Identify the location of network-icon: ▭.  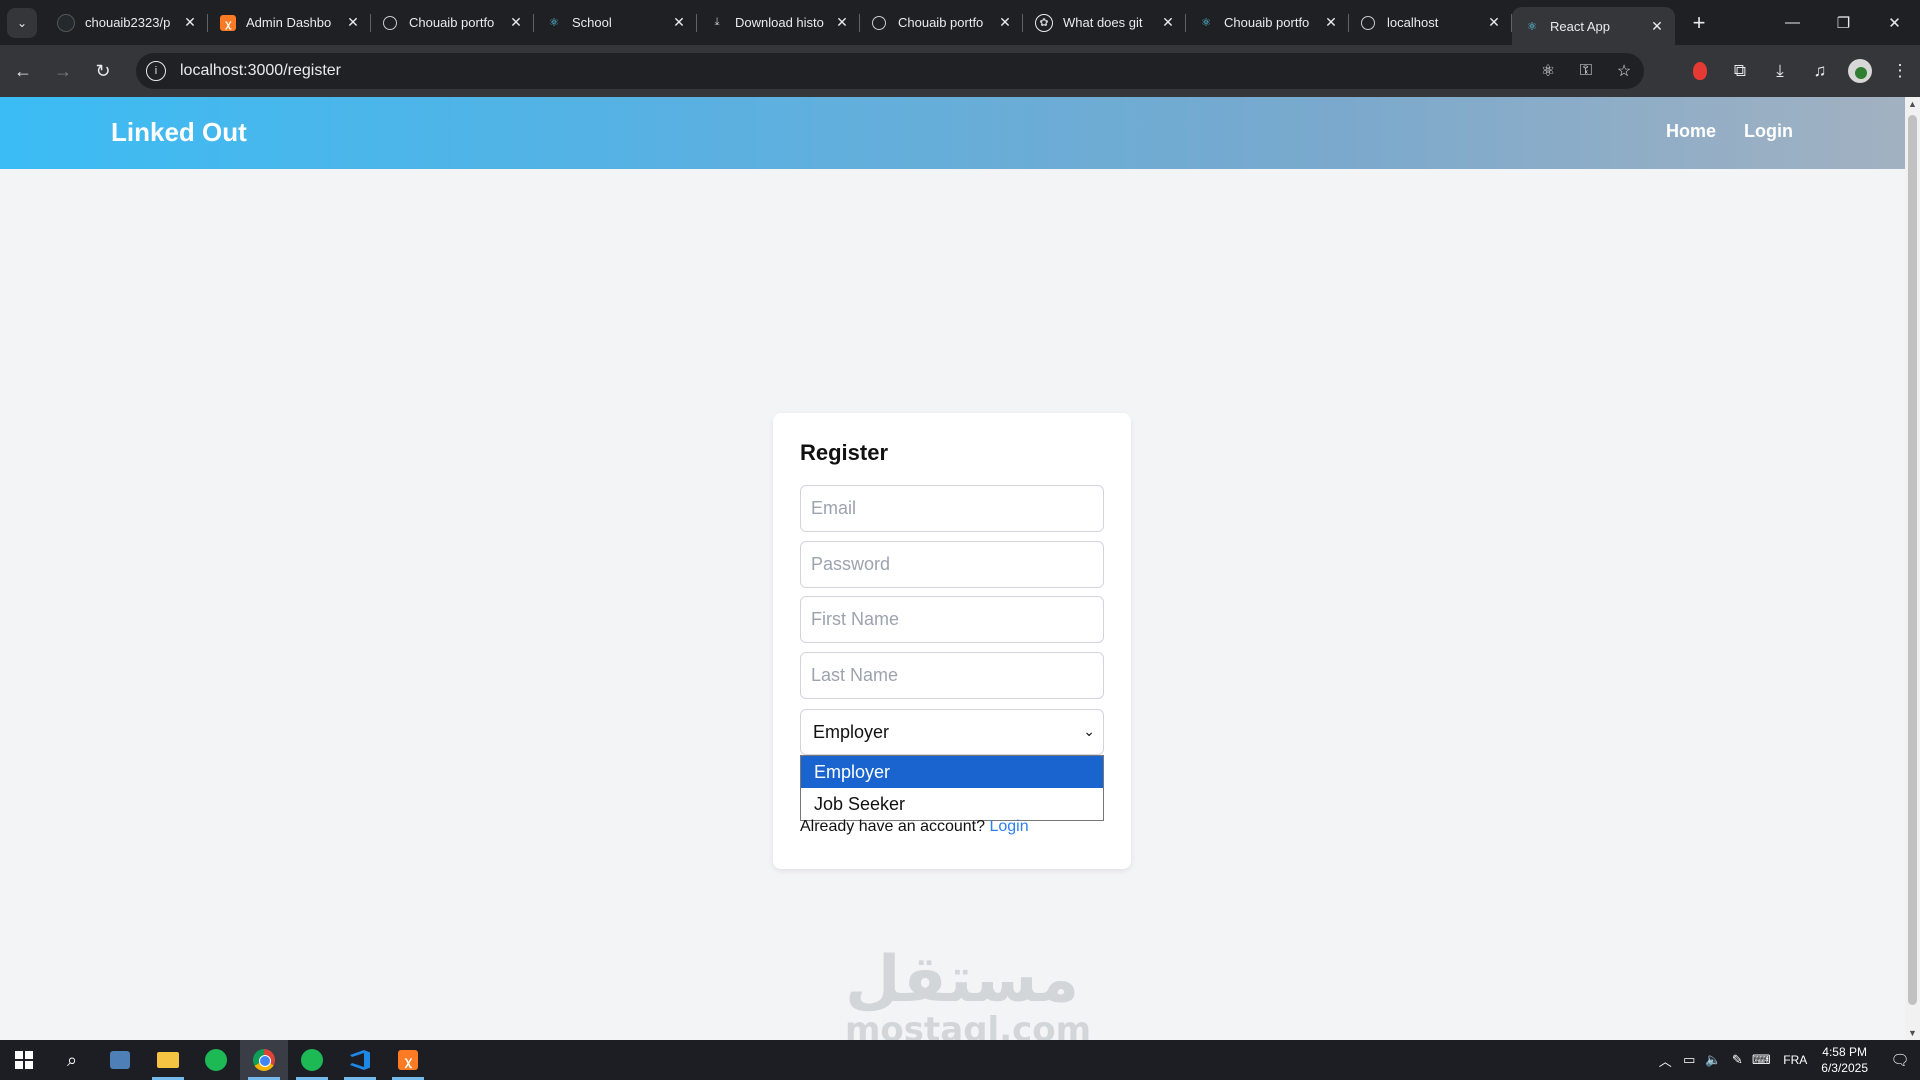
(1689, 1060).